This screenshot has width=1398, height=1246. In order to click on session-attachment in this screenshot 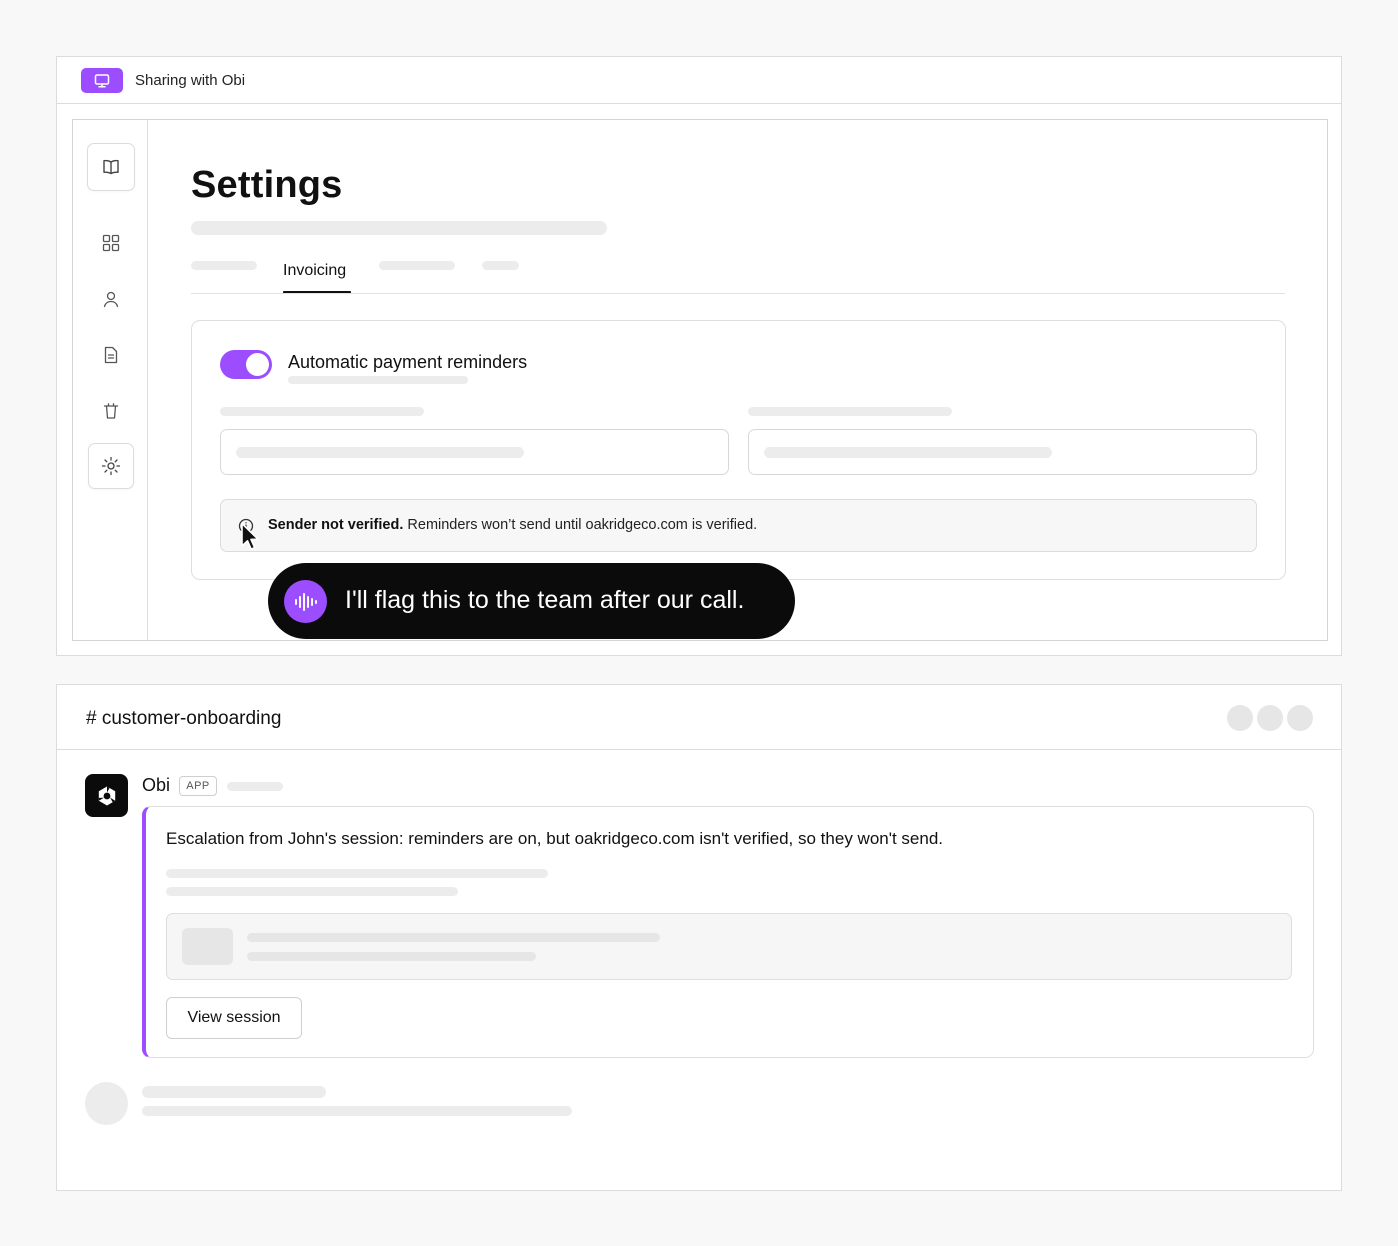, I will do `click(729, 946)`.